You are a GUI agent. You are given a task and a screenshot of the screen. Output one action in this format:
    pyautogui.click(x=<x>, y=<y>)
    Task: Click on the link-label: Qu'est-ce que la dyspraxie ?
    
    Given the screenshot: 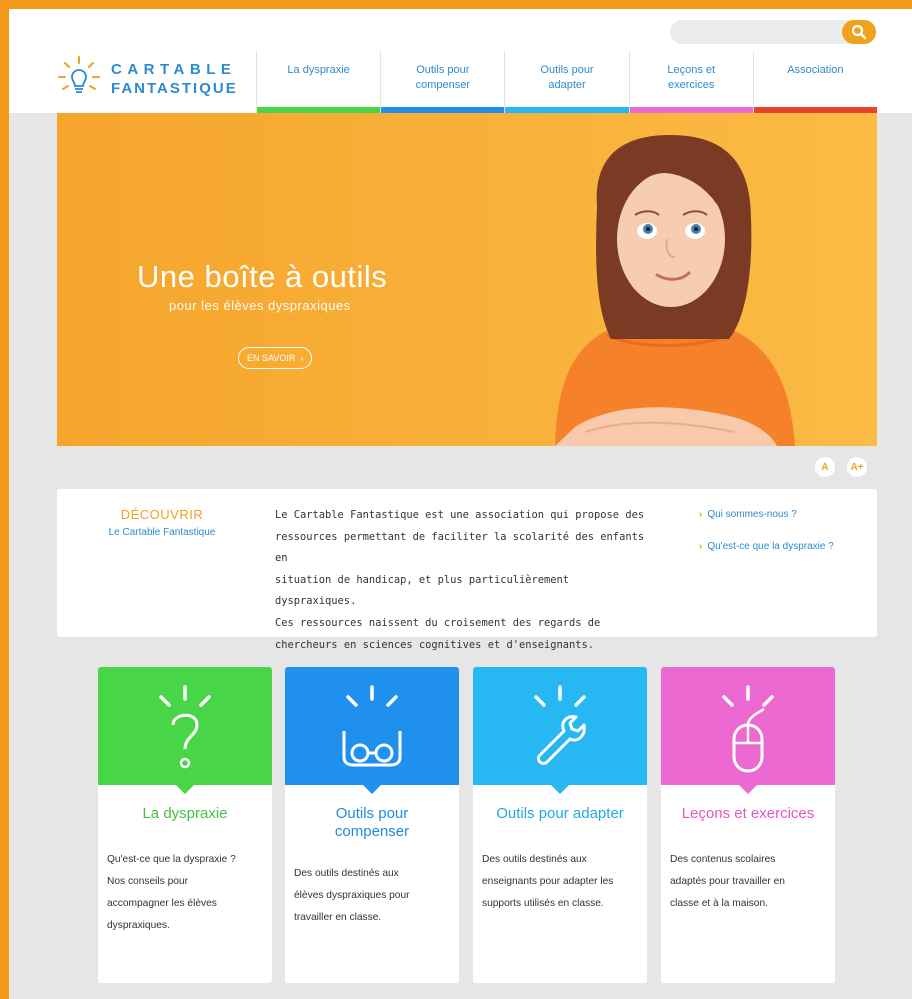 What is the action you would take?
    pyautogui.click(x=770, y=546)
    